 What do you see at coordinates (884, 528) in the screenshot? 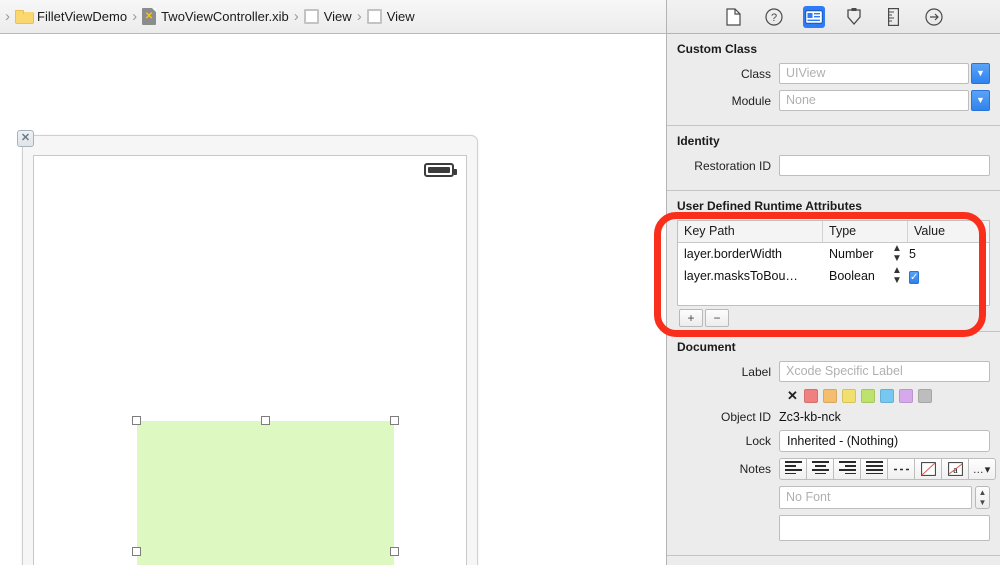
I see `notes-textarea` at bounding box center [884, 528].